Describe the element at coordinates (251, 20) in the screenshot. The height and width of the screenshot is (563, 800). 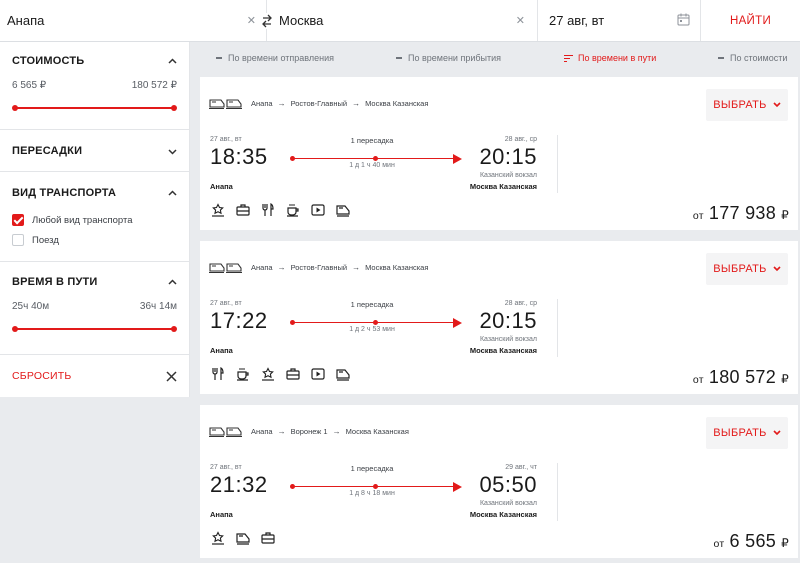
I see `clear-from-icon: ✕` at that location.